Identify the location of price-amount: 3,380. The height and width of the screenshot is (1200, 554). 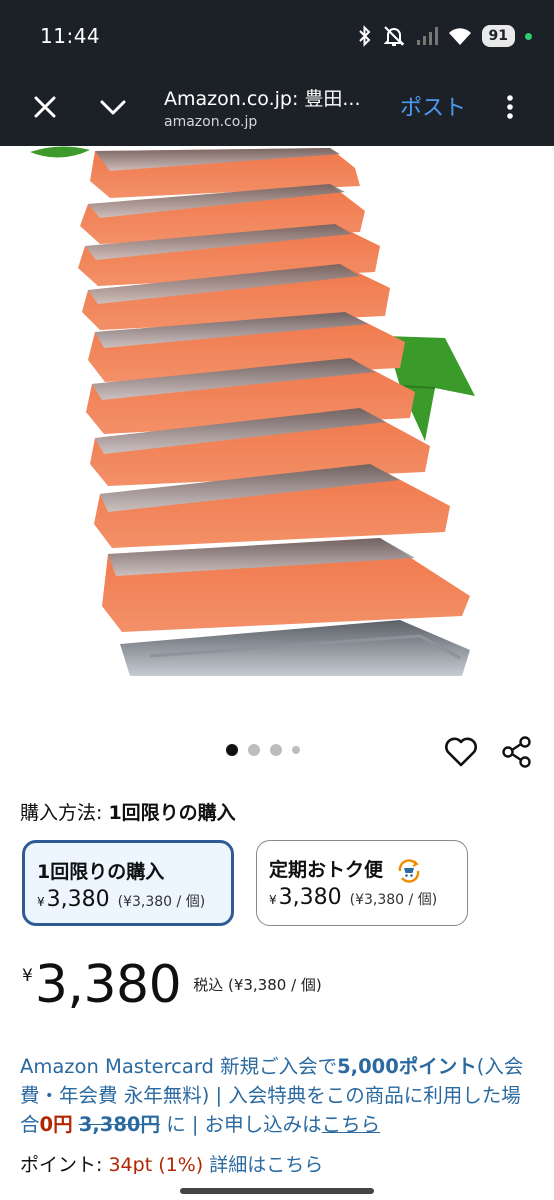
(108, 985).